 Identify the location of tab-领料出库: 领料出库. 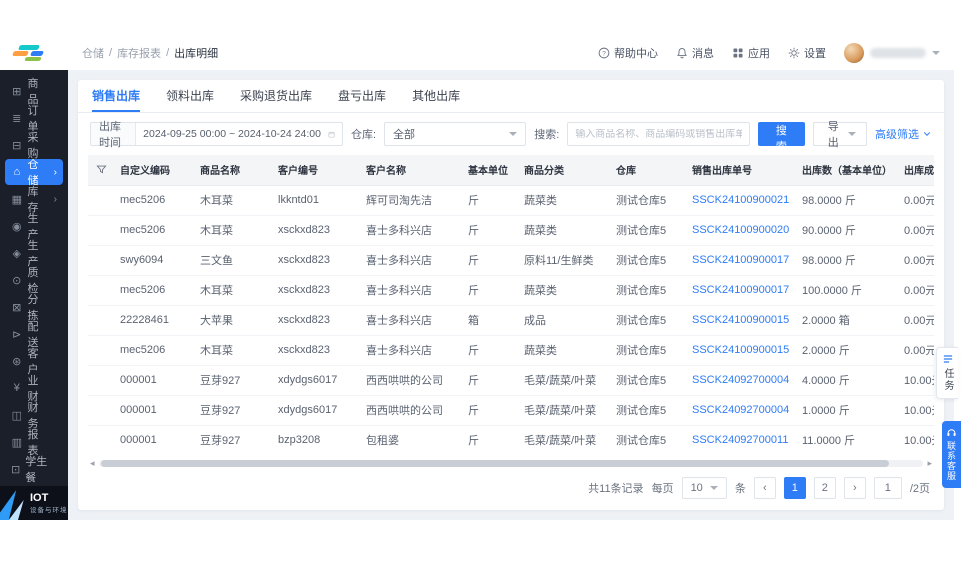
(190, 96).